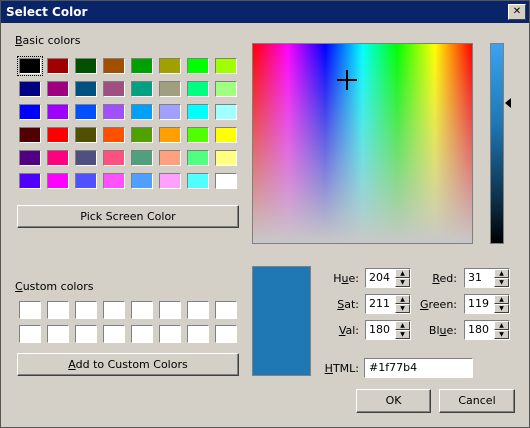 Image resolution: width=530 pixels, height=428 pixels. What do you see at coordinates (402, 325) in the screenshot?
I see `val-up-icon: ▲` at bounding box center [402, 325].